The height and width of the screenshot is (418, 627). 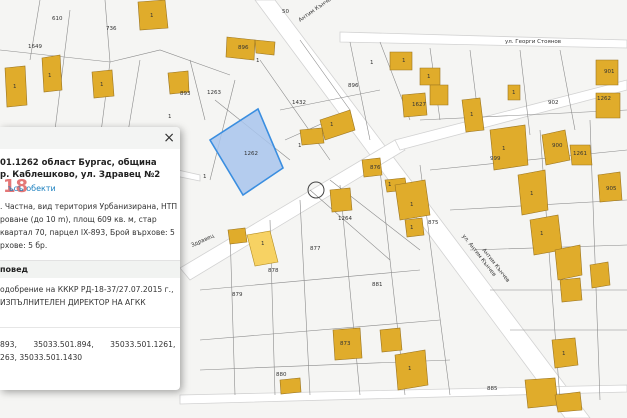 What do you see at coordinates (142, 344) in the screenshot?
I see `related-parcel-link: 35033.501.1261,` at bounding box center [142, 344].